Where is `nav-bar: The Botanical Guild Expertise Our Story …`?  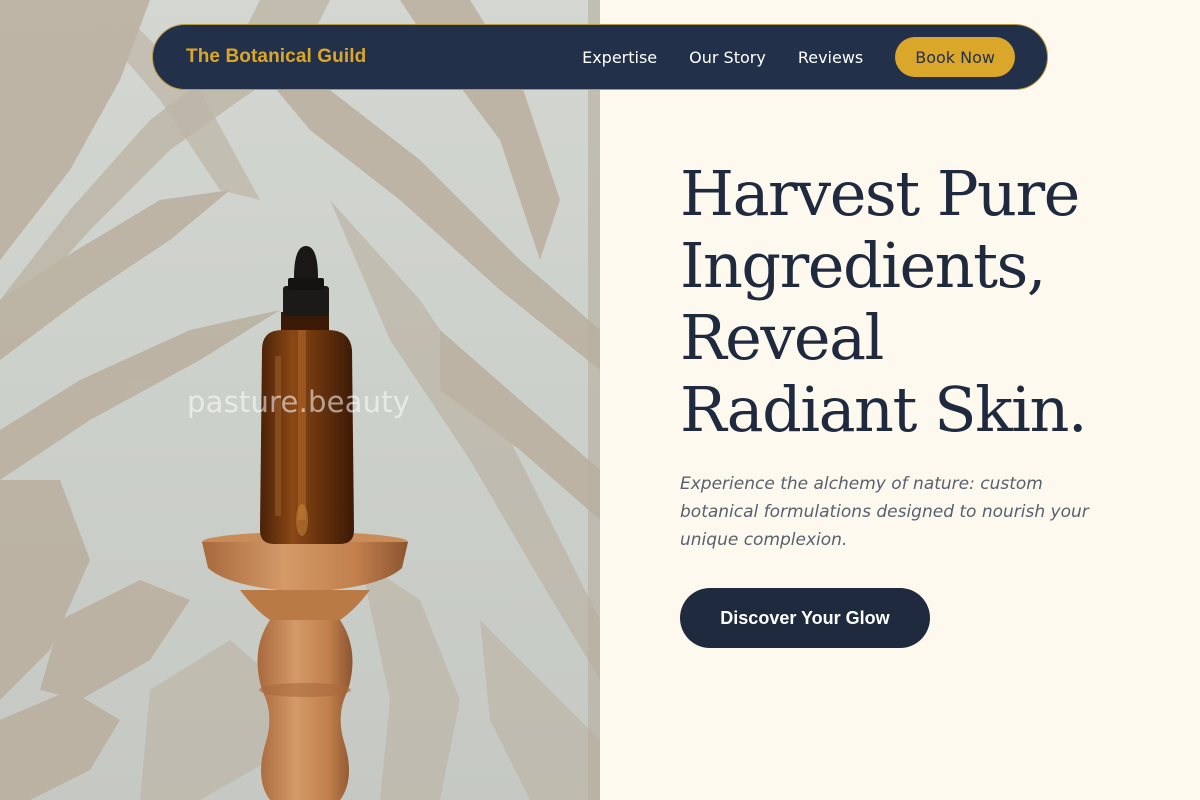 nav-bar: The Botanical Guild Expertise Our Story … is located at coordinates (600, 57).